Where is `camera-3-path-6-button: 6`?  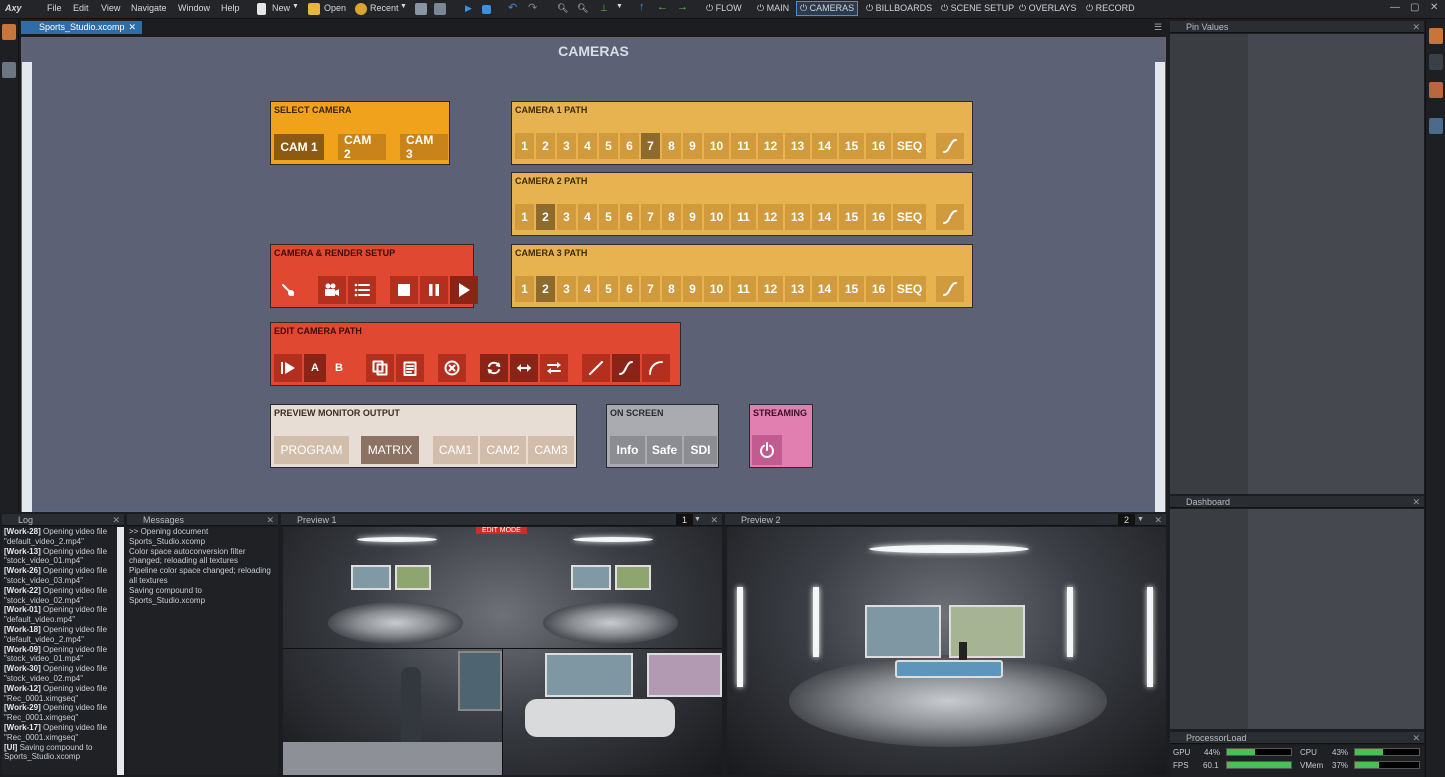 camera-3-path-6-button: 6 is located at coordinates (629, 289).